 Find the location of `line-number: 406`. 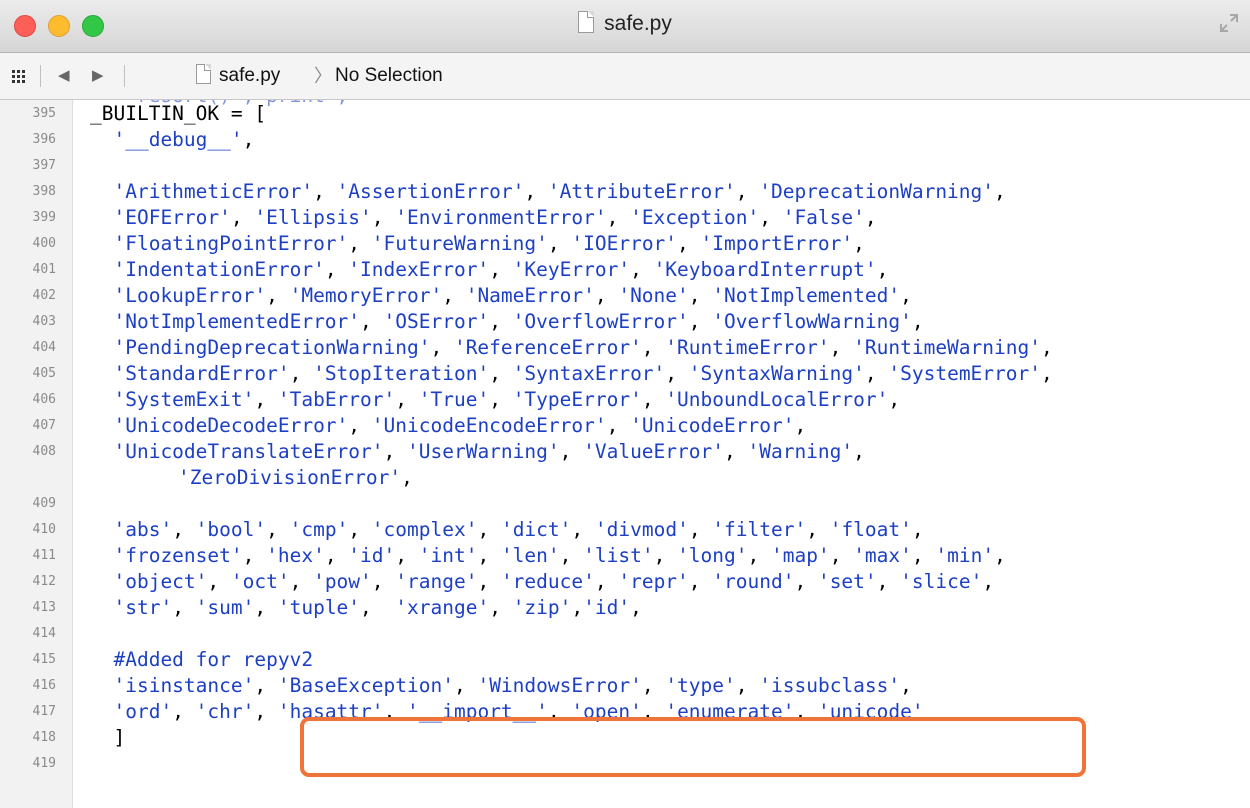

line-number: 406 is located at coordinates (44, 399).